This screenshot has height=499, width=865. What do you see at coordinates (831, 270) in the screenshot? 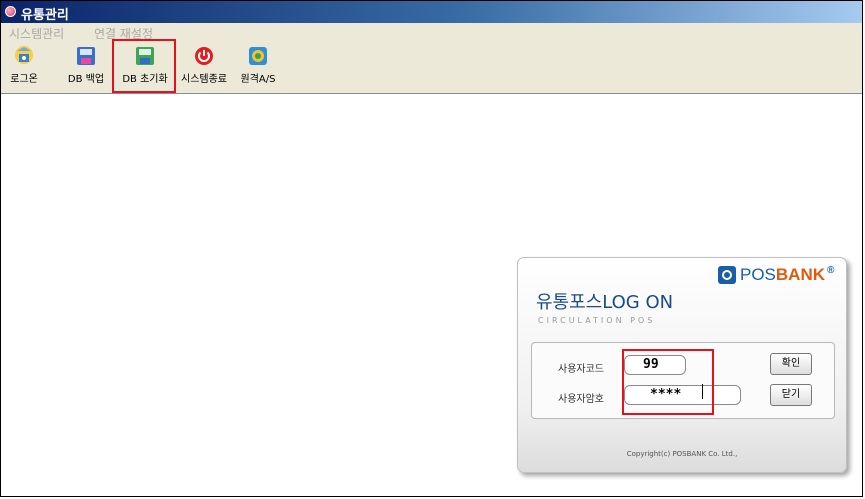
I see `brand-registered-mark: ®` at bounding box center [831, 270].